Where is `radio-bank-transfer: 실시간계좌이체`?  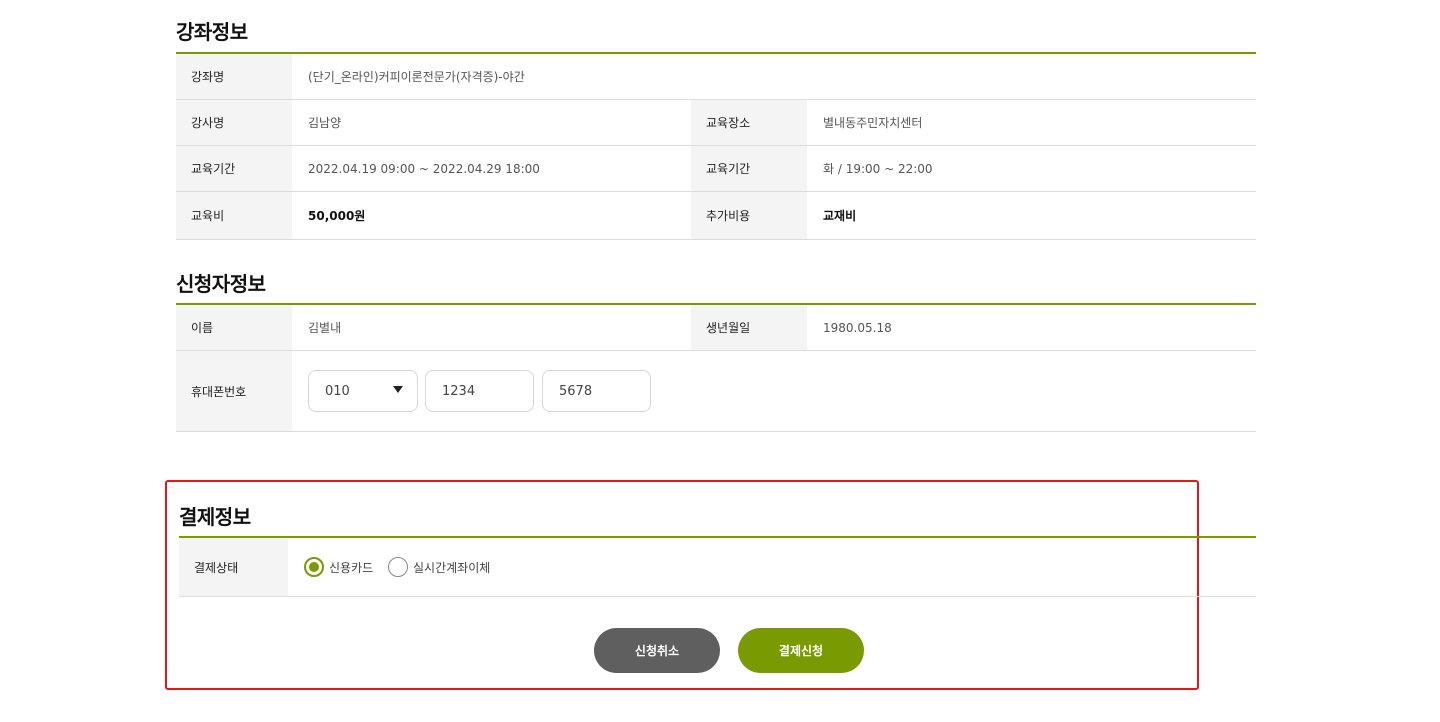
radio-bank-transfer: 실시간계좌이체 is located at coordinates (439, 567).